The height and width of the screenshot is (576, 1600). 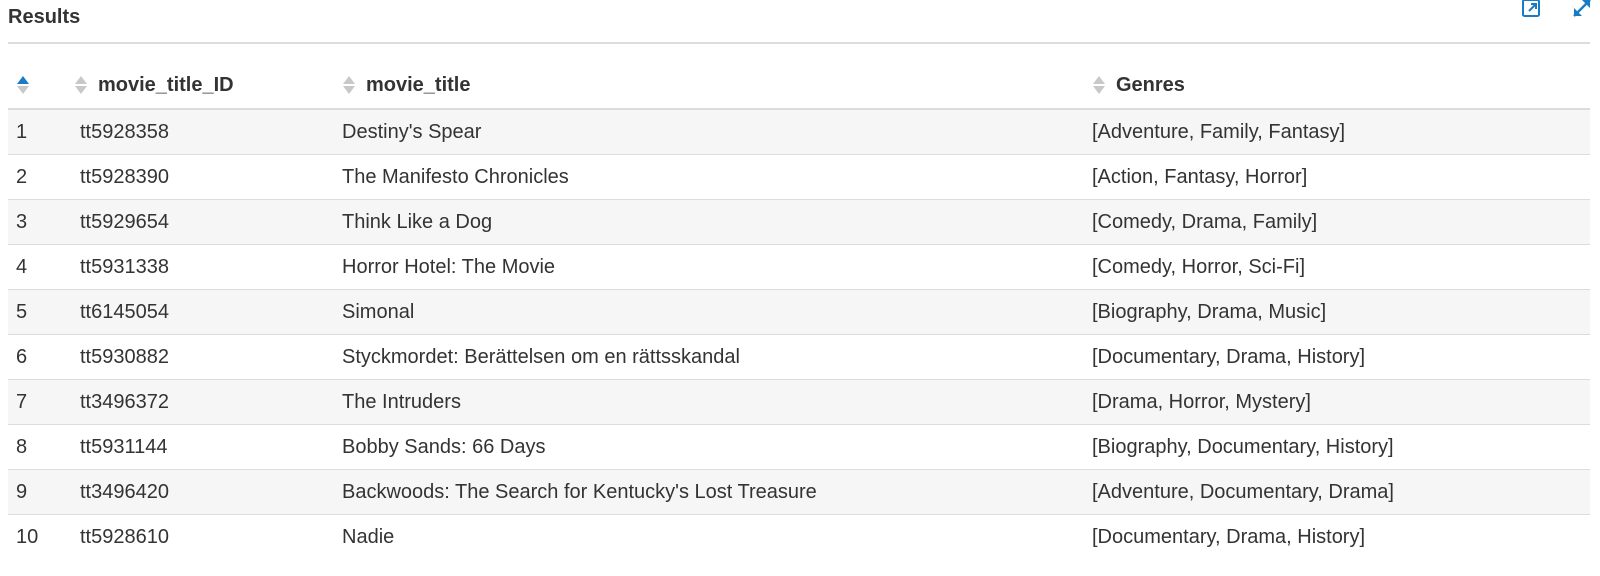 I want to click on cell-movie-title-id: tt6145054, so click(x=205, y=312).